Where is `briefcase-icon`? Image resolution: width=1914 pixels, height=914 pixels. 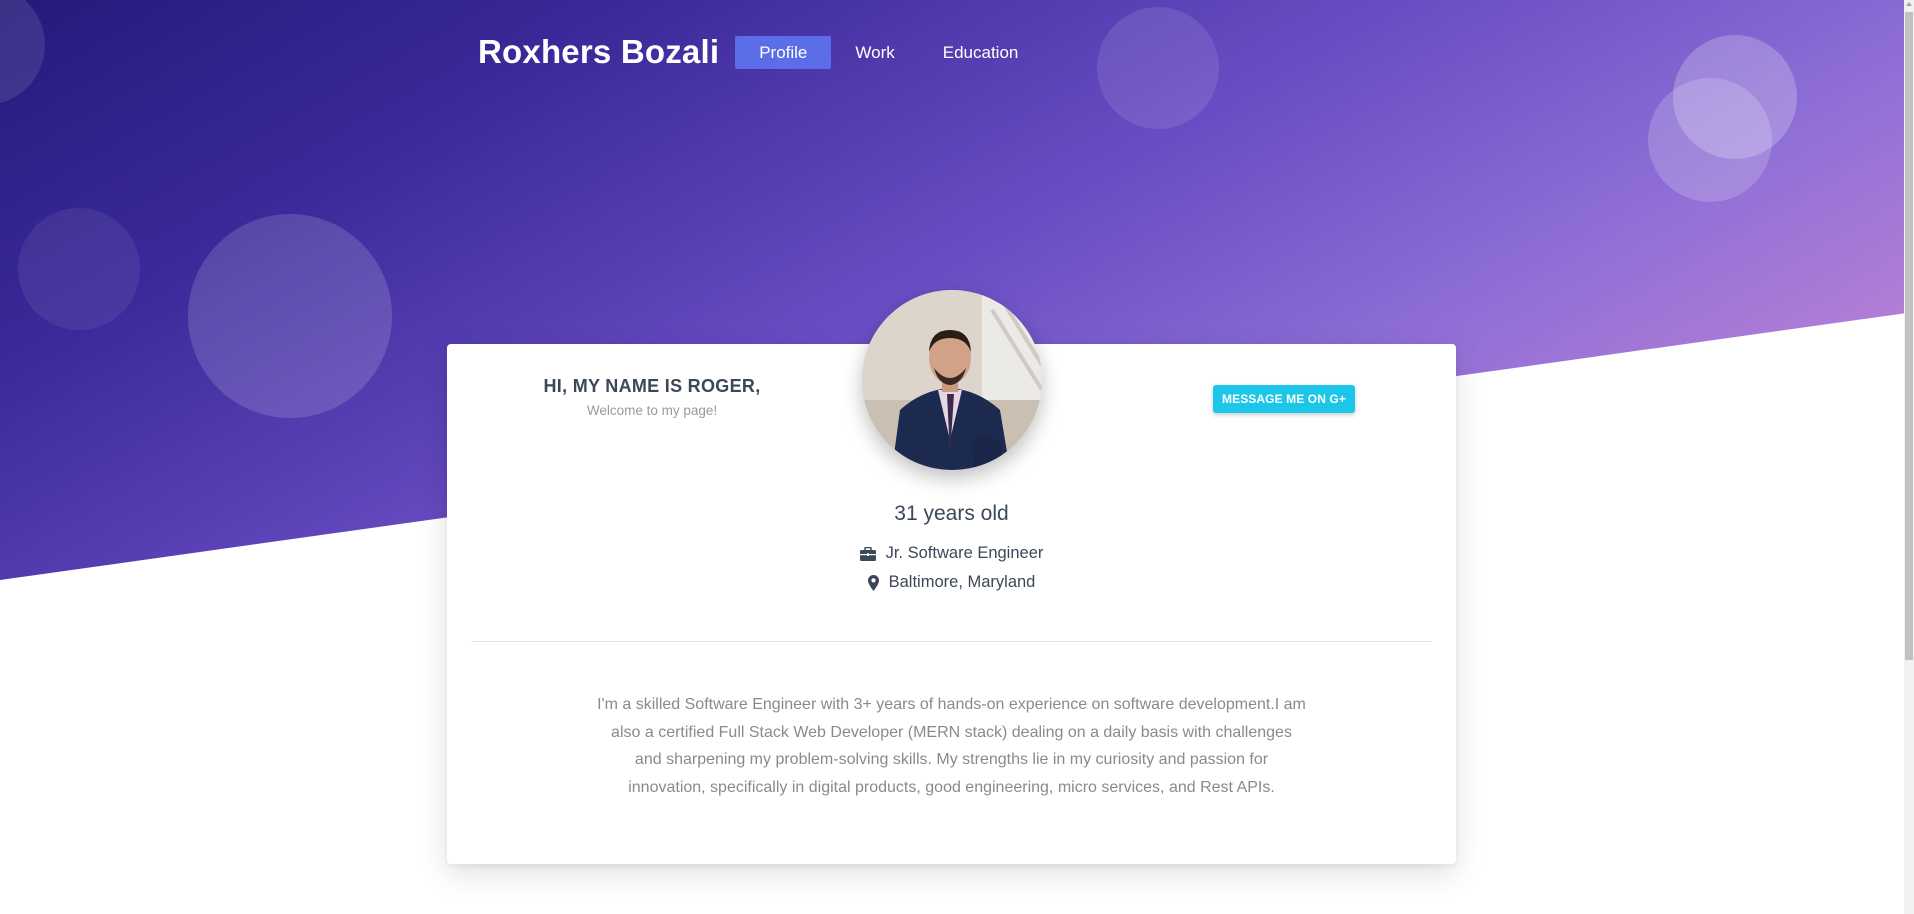
briefcase-icon is located at coordinates (867, 553).